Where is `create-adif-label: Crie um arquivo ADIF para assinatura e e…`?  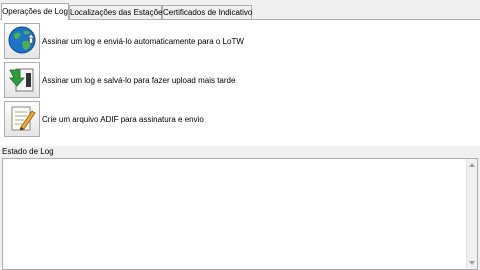
create-adif-label: Crie um arquivo ADIF para assinatura e e… is located at coordinates (123, 119).